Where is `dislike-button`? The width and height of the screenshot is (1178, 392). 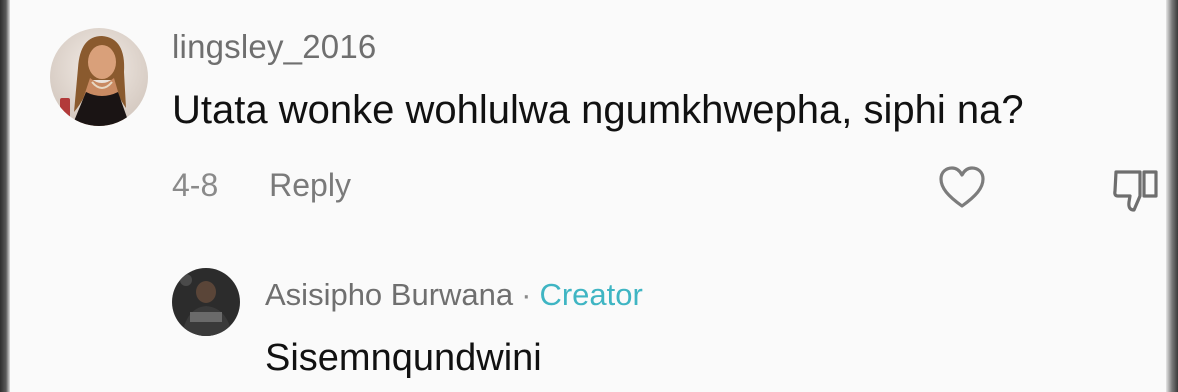
dislike-button is located at coordinates (1136, 190).